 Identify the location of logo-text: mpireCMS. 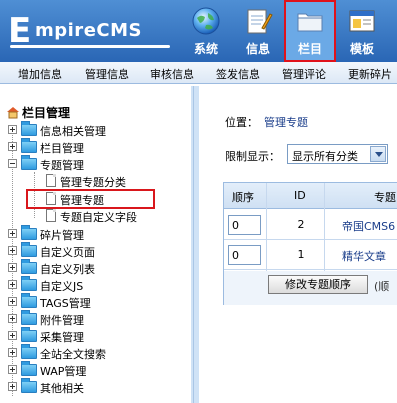
(88, 30).